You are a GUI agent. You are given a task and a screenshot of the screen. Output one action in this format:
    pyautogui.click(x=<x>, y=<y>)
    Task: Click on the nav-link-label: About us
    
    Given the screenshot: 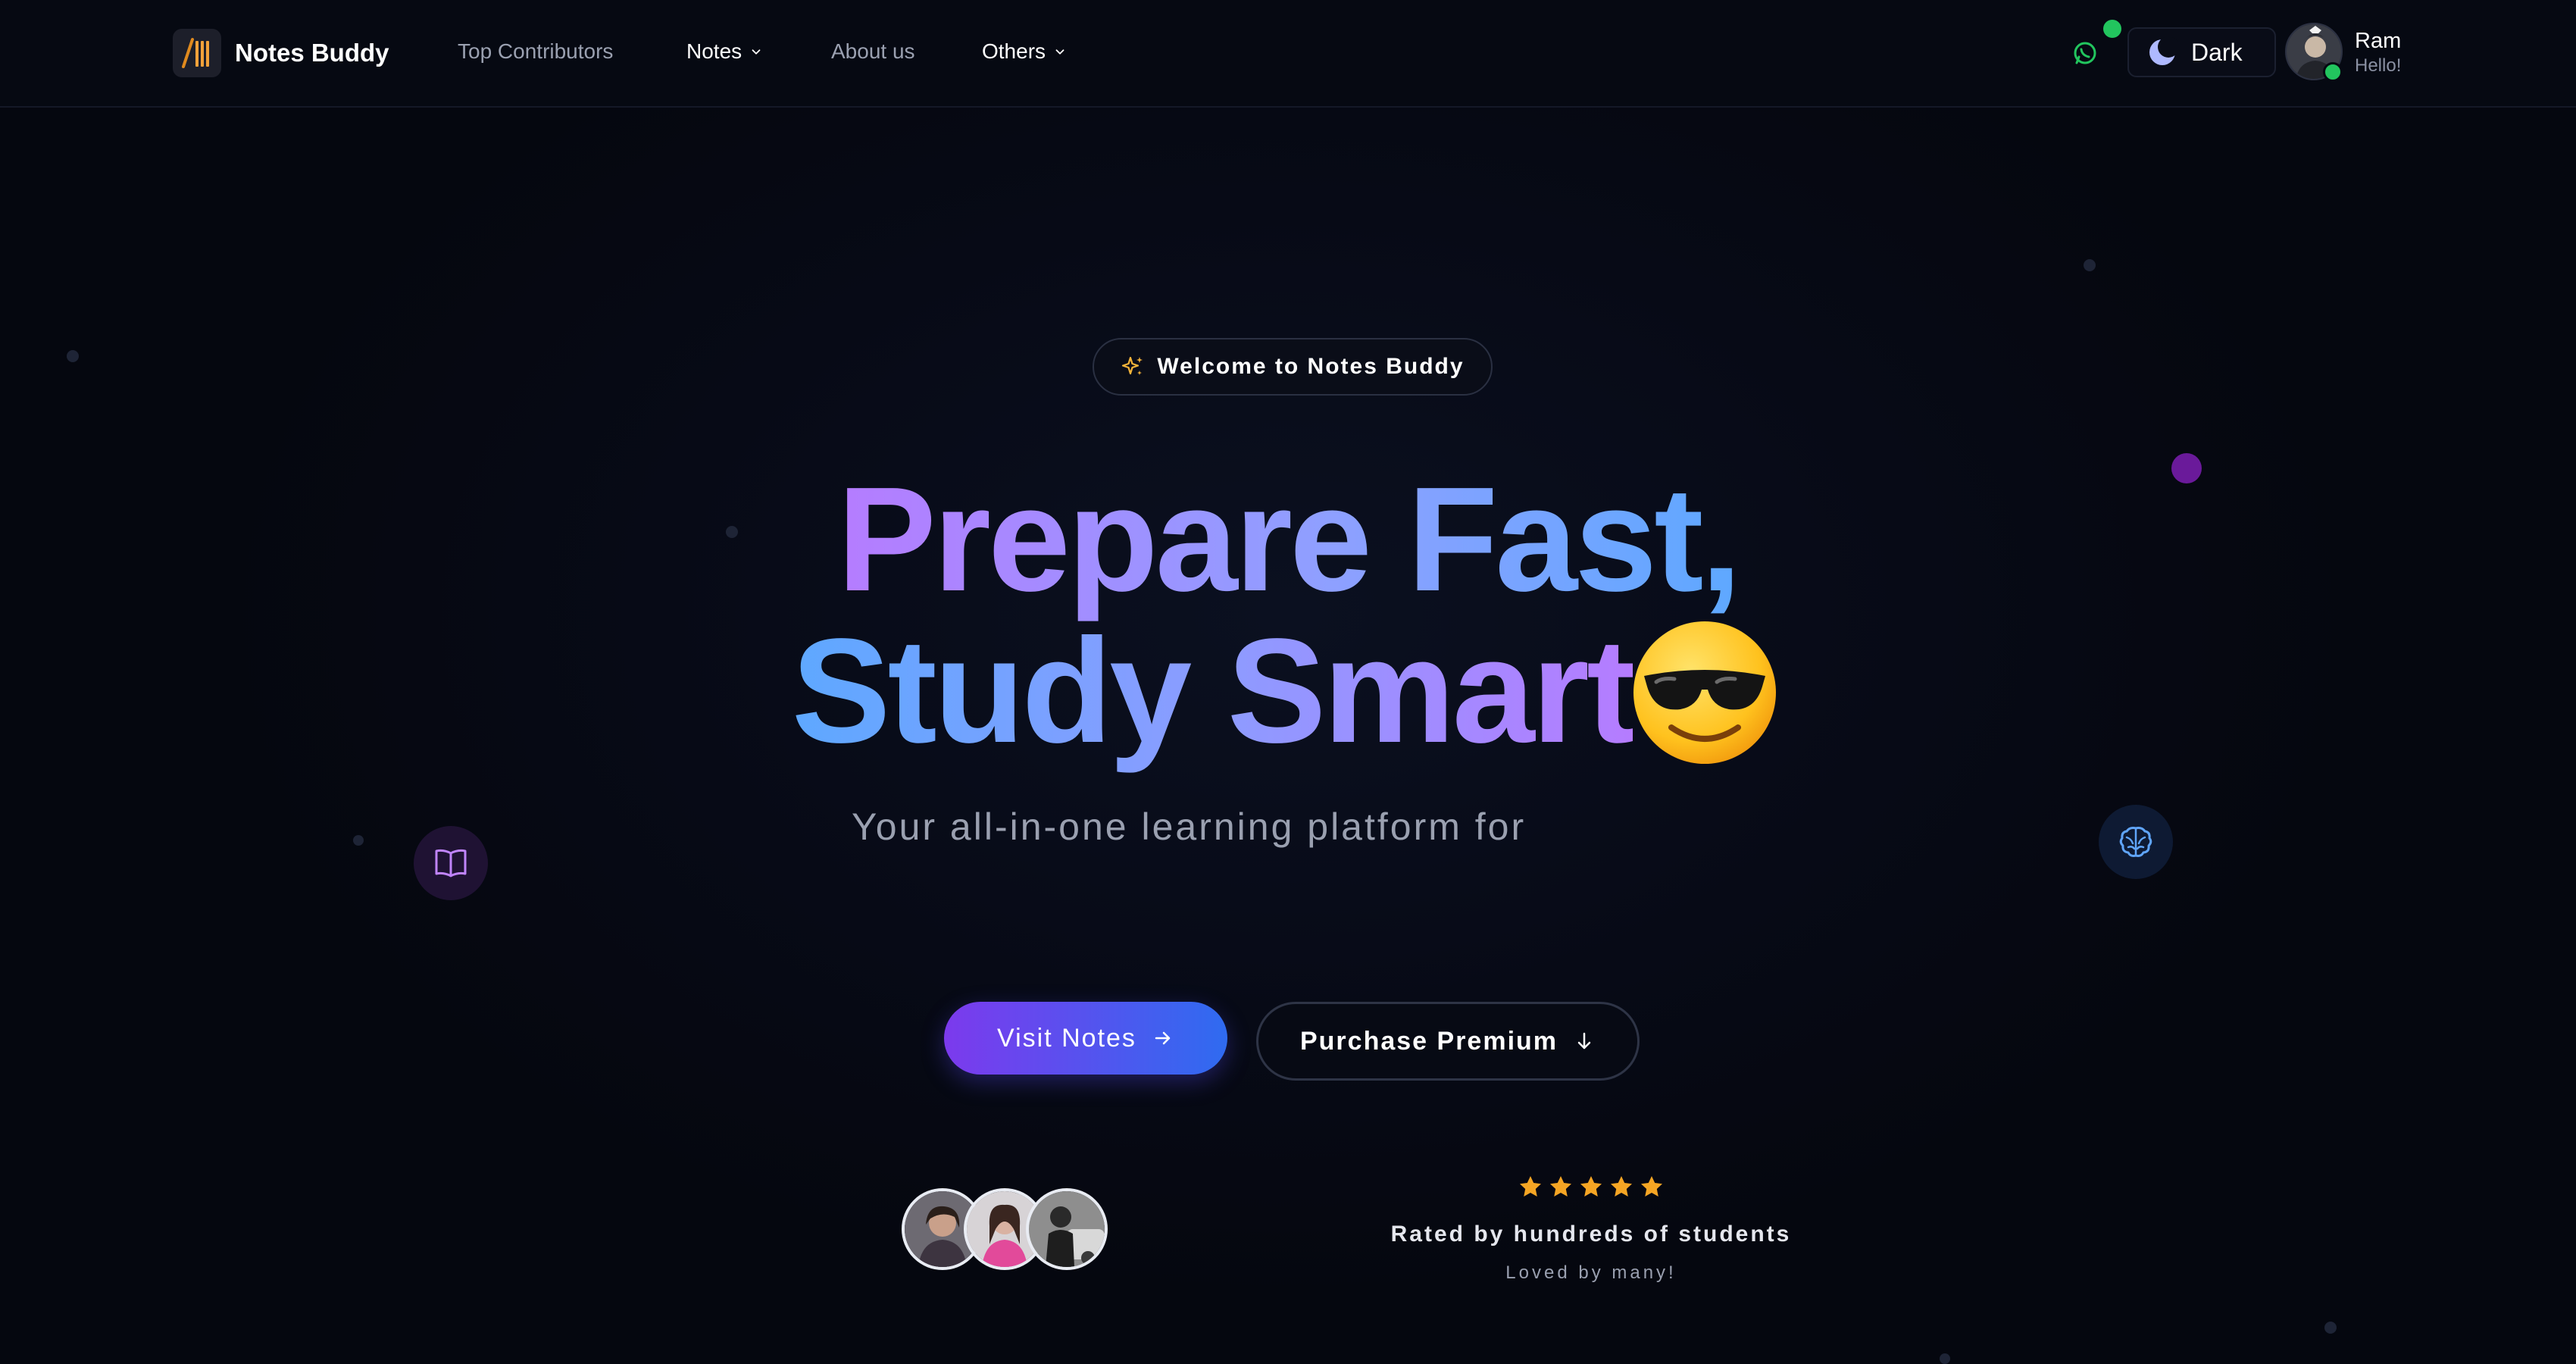 What is the action you would take?
    pyautogui.click(x=873, y=51)
    